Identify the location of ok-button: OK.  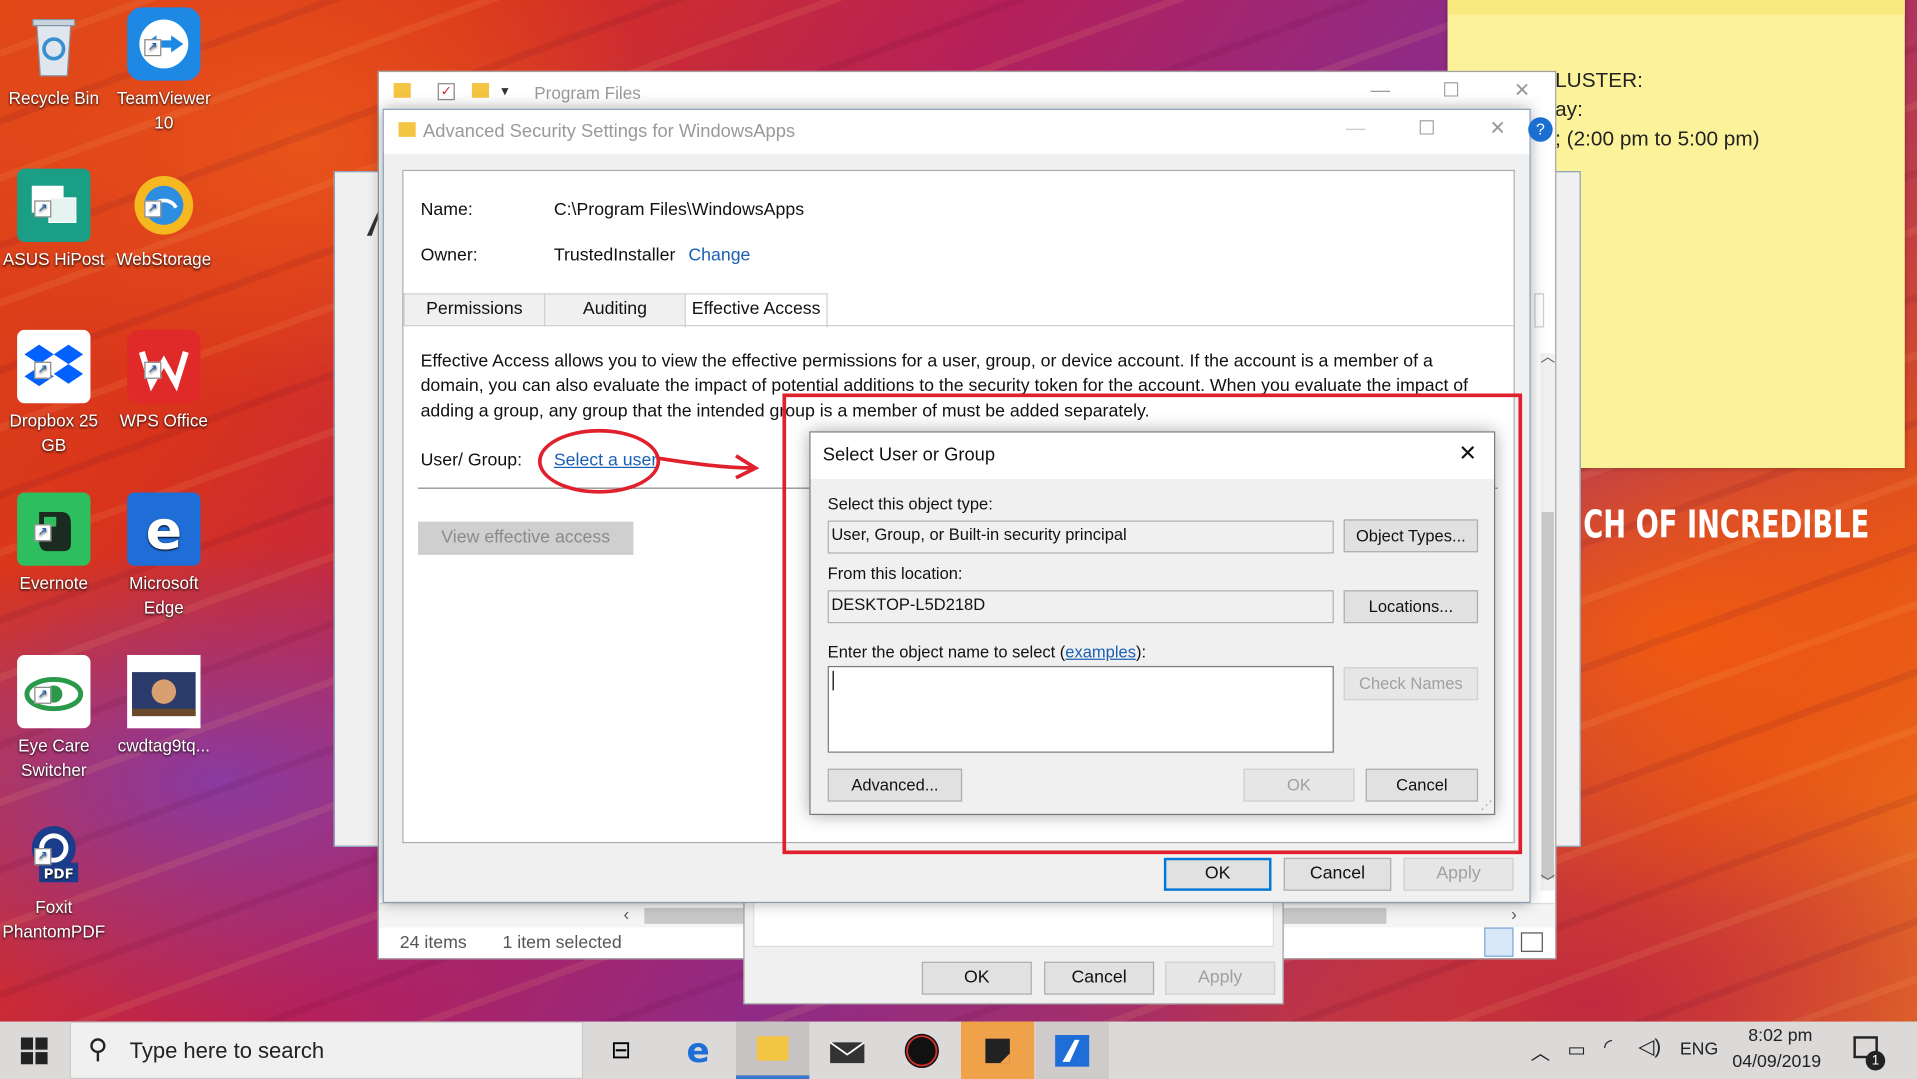
(1217, 874).